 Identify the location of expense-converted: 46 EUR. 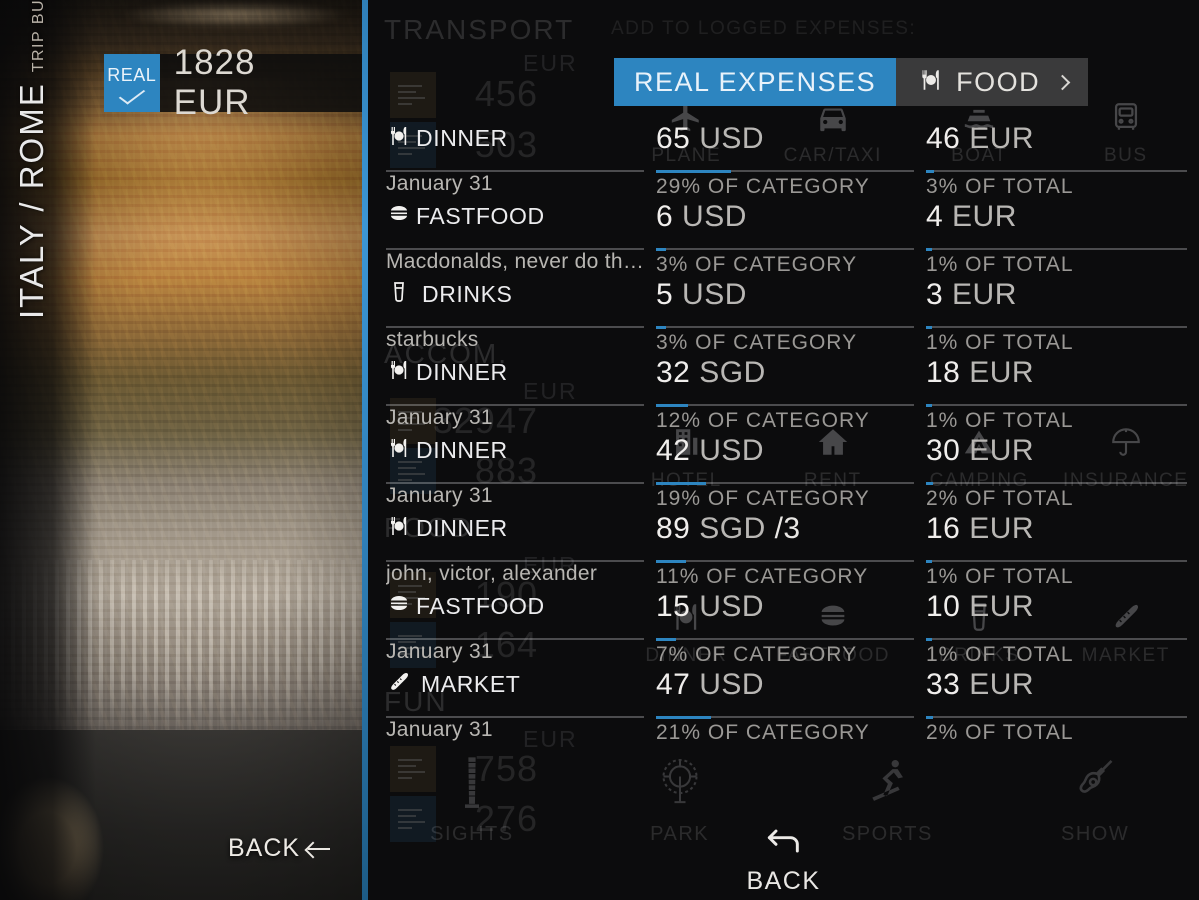
(980, 139).